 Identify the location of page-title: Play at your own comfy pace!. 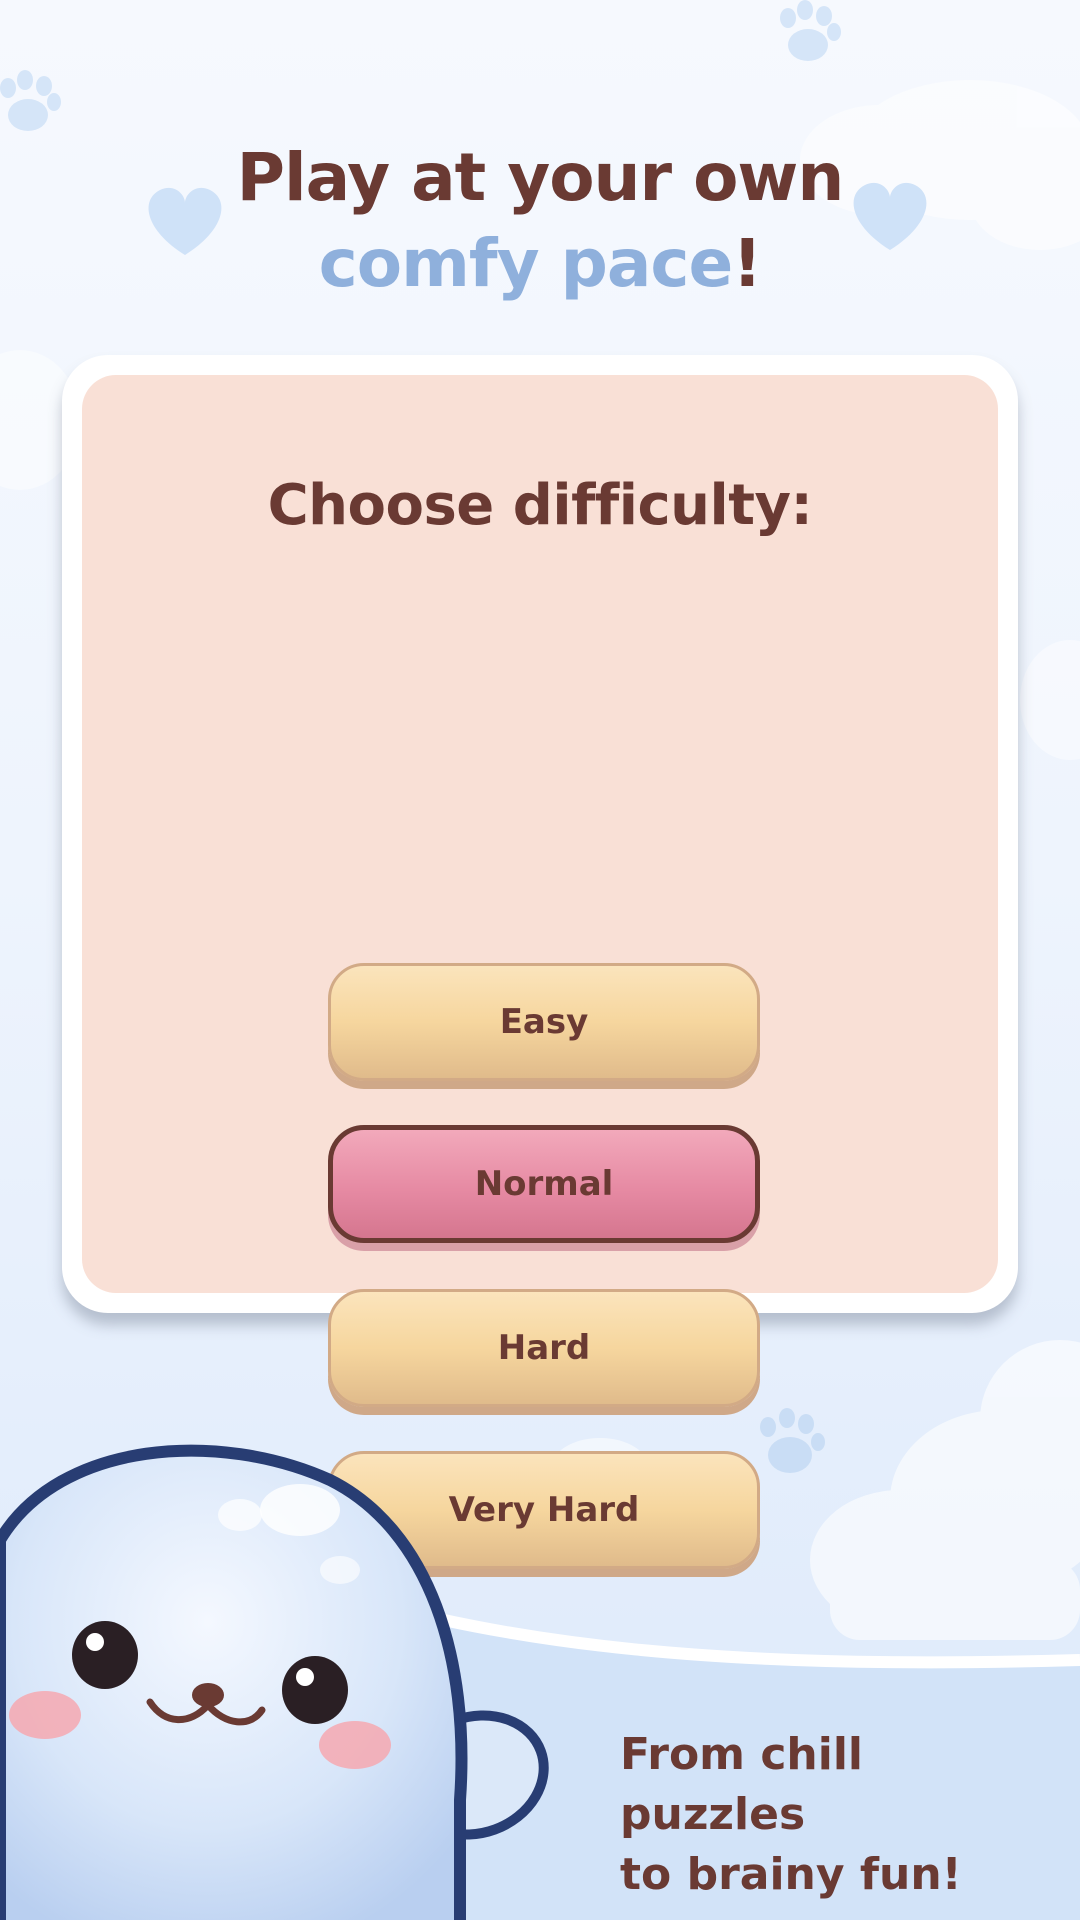
(540, 221).